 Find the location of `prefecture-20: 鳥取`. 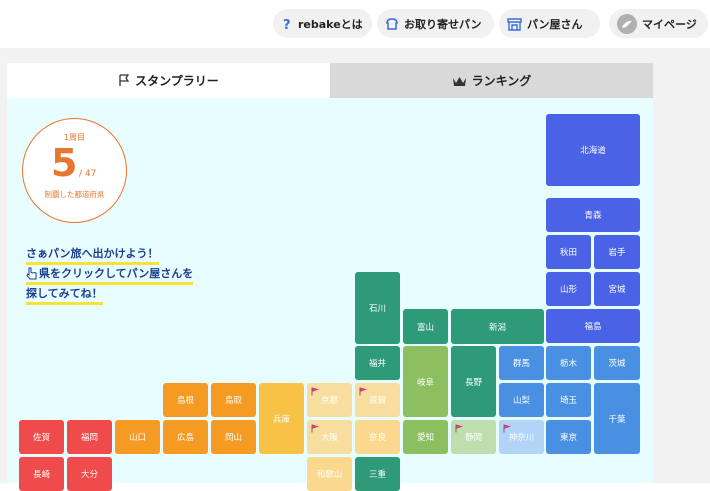

prefecture-20: 鳥取 is located at coordinates (233, 400).